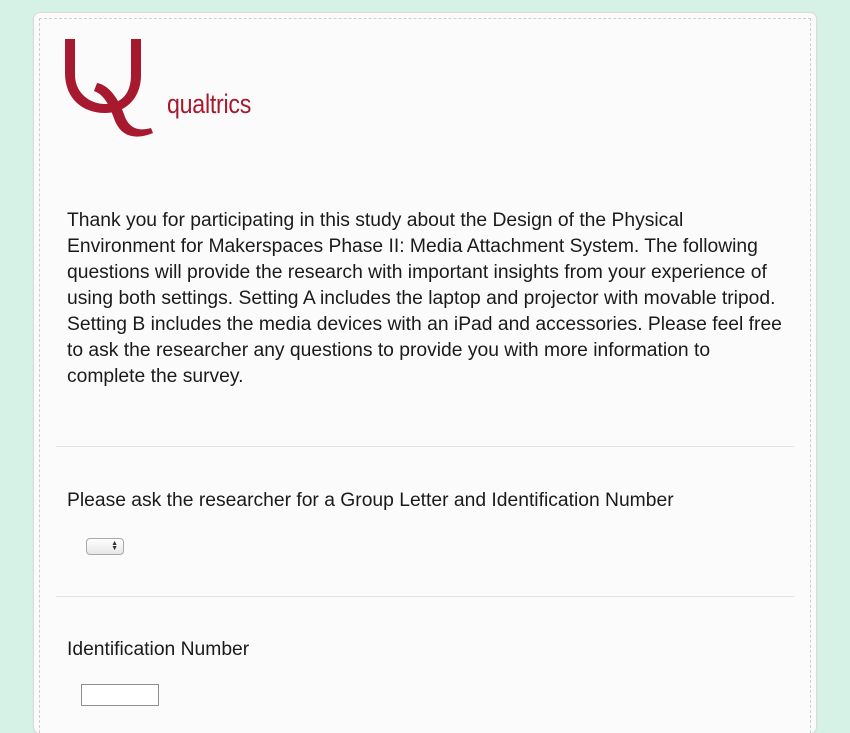 The height and width of the screenshot is (733, 850). What do you see at coordinates (109, 88) in the screenshot?
I see `qualtrics-q-icon` at bounding box center [109, 88].